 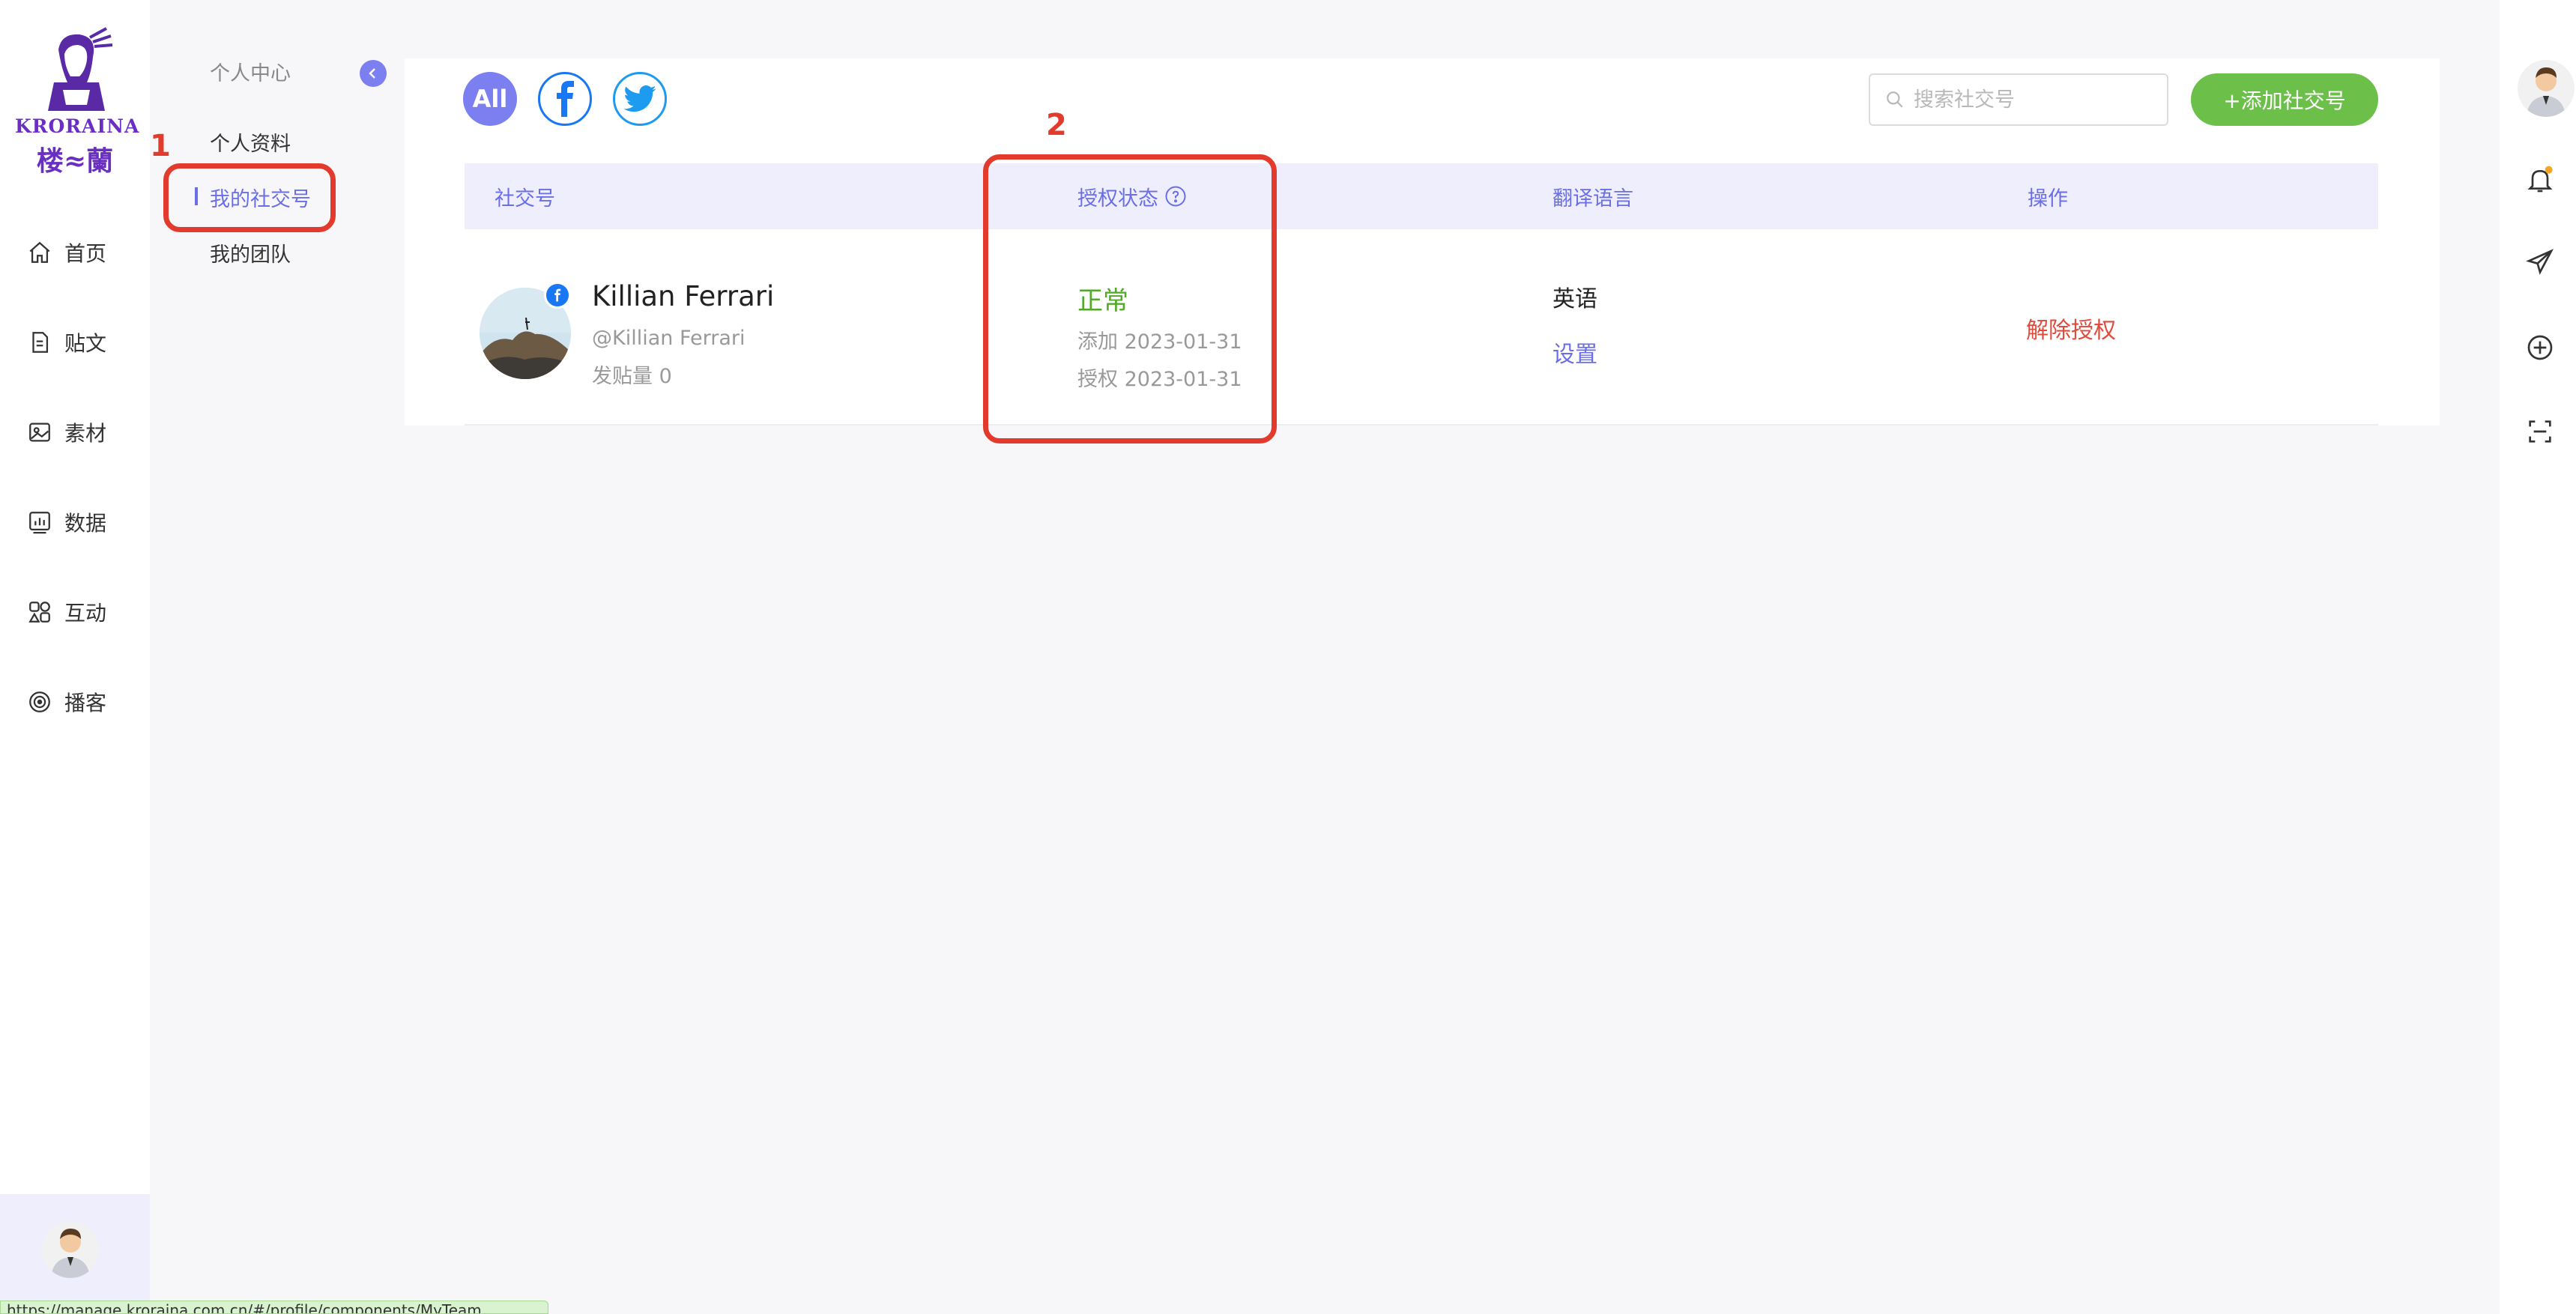 I want to click on account-post-count: 发贴量 0, so click(x=632, y=377).